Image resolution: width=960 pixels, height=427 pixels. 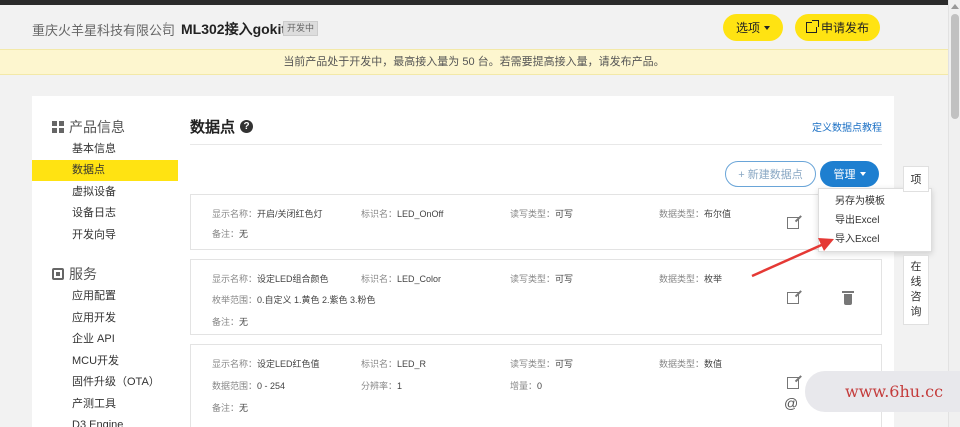 I want to click on scroll-up-arrow-icon, so click(x=955, y=6).